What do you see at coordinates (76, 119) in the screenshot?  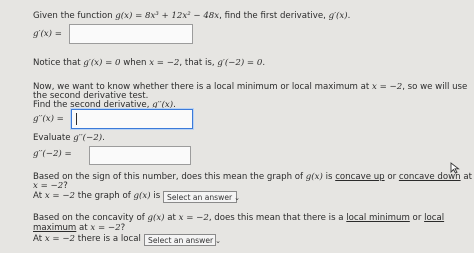 I see `text-caret` at bounding box center [76, 119].